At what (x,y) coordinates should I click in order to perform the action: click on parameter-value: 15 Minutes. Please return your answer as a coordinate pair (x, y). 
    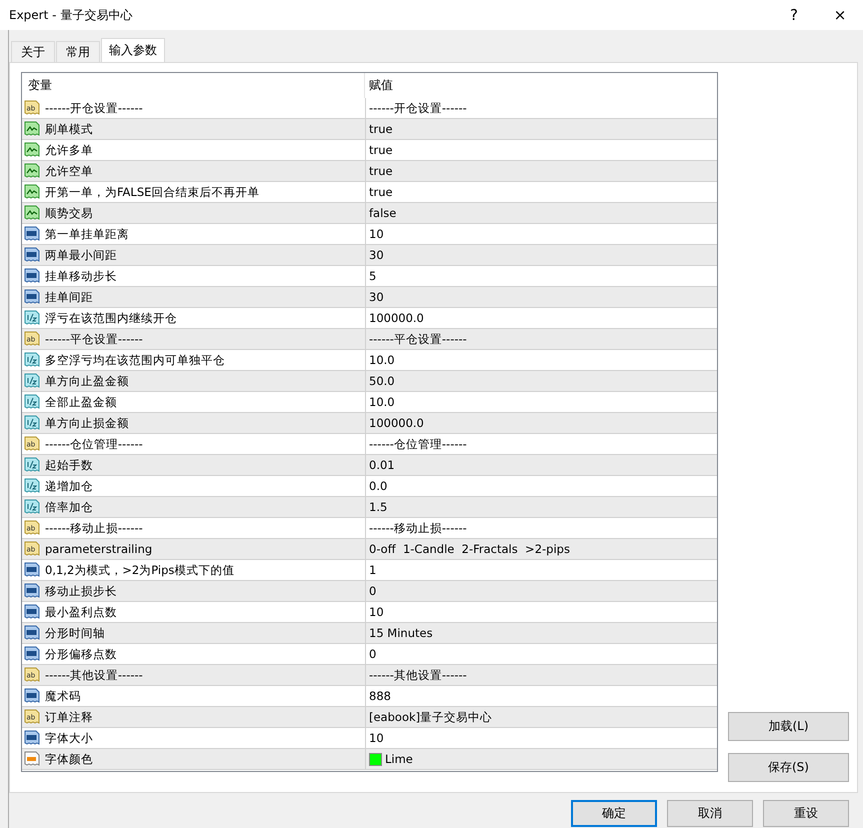
    Looking at the image, I should click on (401, 633).